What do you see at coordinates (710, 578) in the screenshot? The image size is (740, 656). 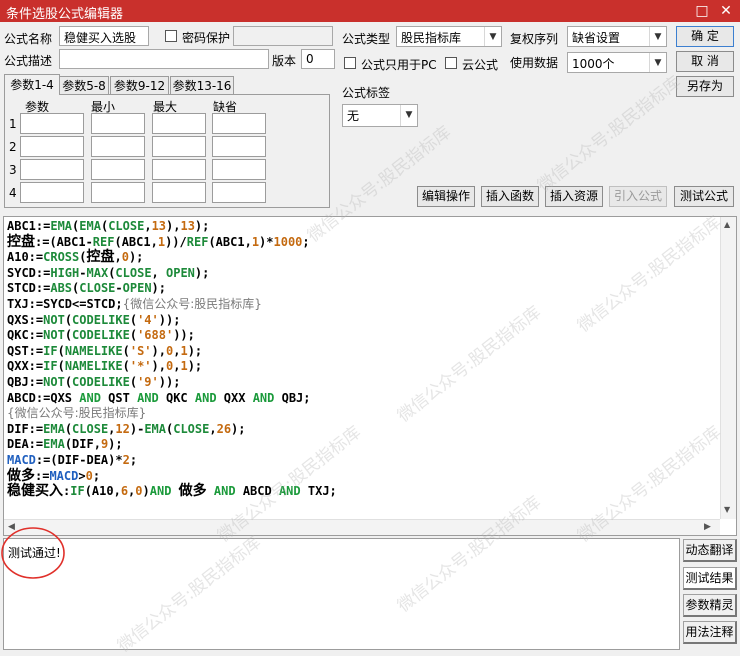 I see `test-result-button: 测试结果` at bounding box center [710, 578].